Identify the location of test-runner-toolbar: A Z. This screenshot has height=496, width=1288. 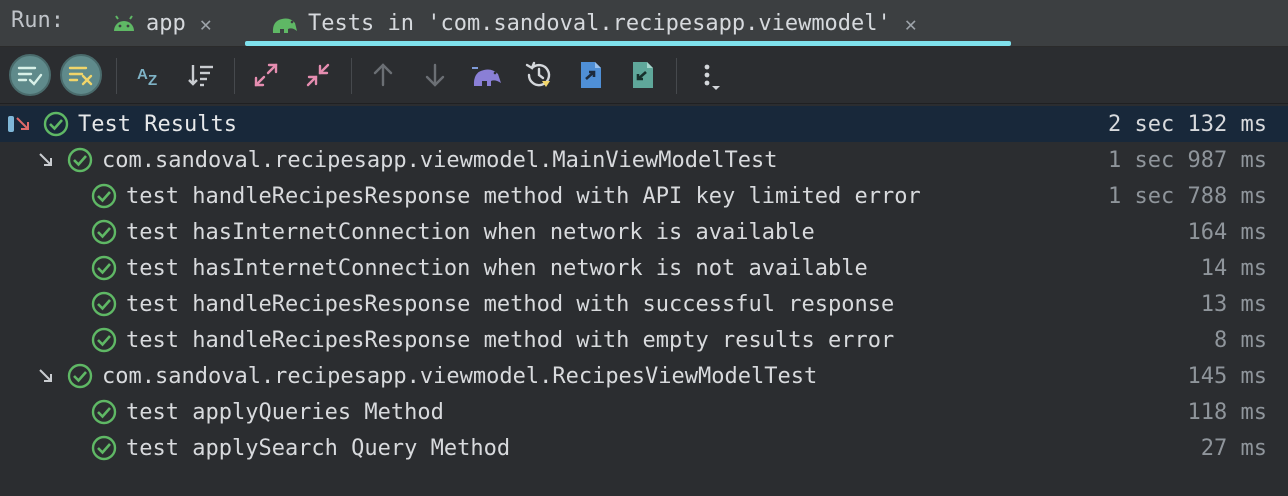
(644, 76).